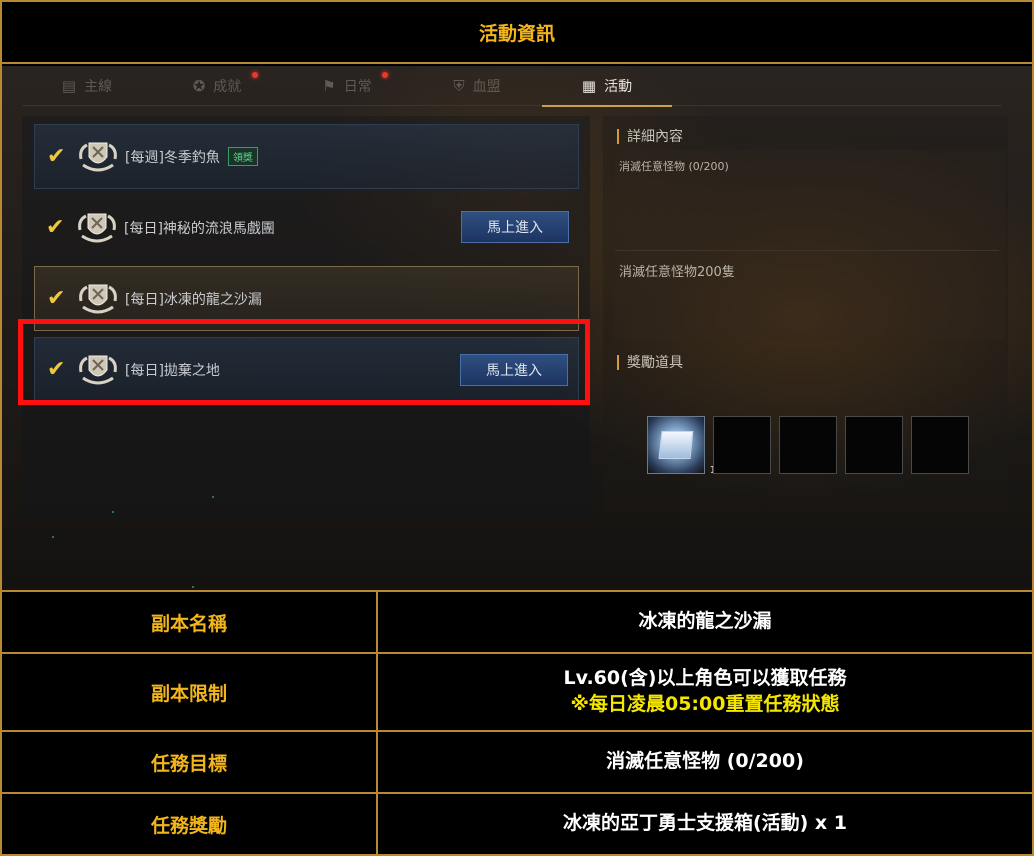 This screenshot has height=856, width=1034. What do you see at coordinates (674, 166) in the screenshot?
I see `progress-text: 消滅任意怪物 (0/200)` at bounding box center [674, 166].